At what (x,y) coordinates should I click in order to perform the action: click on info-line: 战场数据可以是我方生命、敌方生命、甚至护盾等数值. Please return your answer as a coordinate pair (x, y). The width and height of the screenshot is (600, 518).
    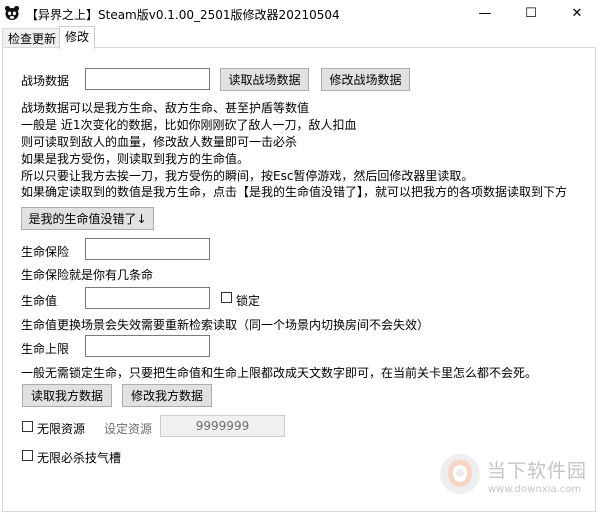
    Looking at the image, I should click on (165, 108).